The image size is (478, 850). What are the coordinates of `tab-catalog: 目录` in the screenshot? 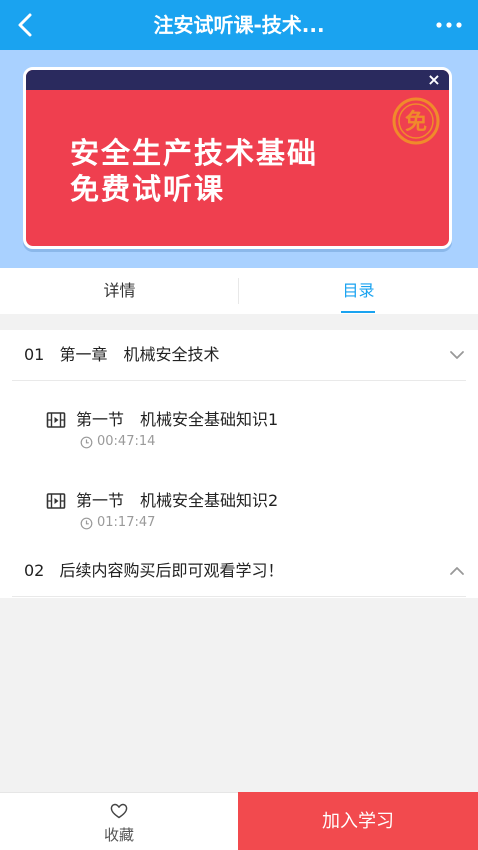 It's located at (358, 291).